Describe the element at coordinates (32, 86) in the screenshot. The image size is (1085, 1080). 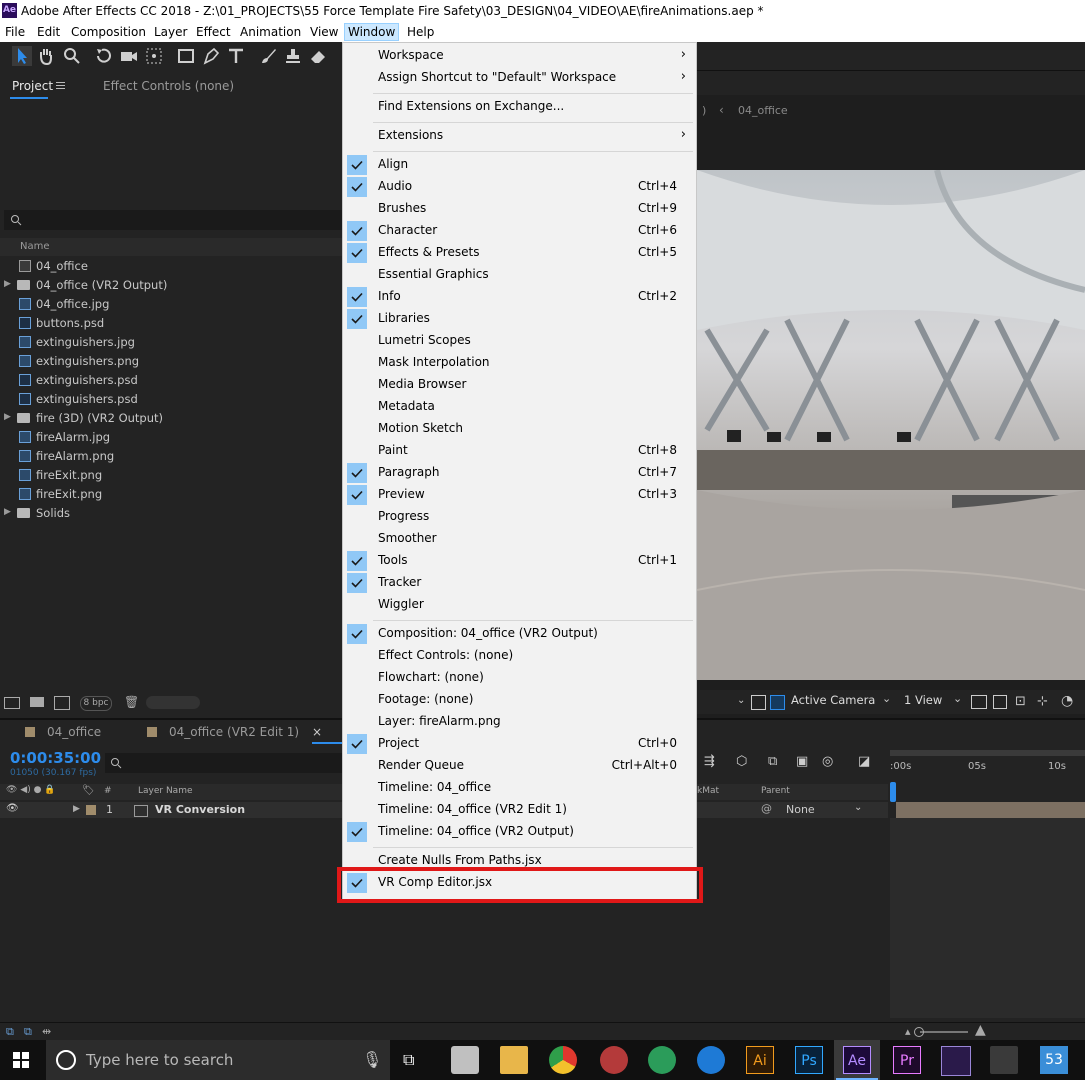
I see `tab-project: Project` at that location.